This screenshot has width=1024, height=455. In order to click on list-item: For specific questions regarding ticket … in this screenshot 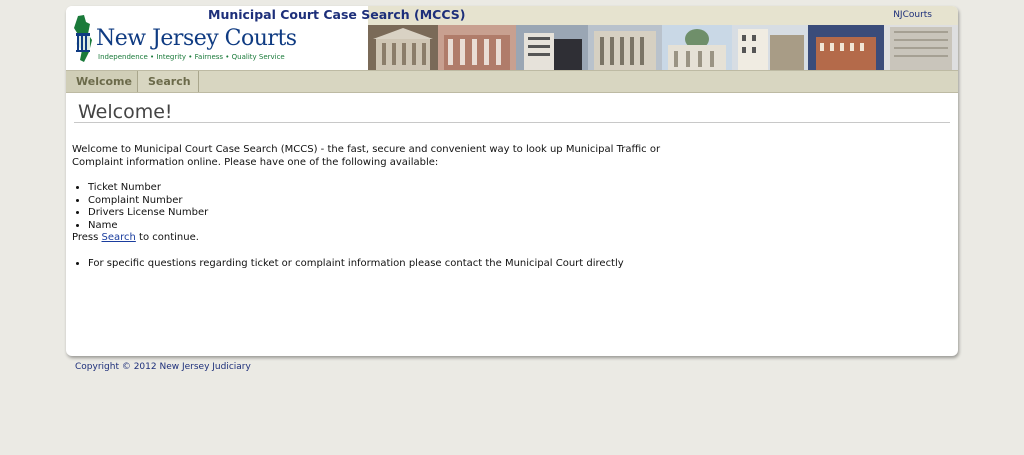, I will do `click(400, 264)`.